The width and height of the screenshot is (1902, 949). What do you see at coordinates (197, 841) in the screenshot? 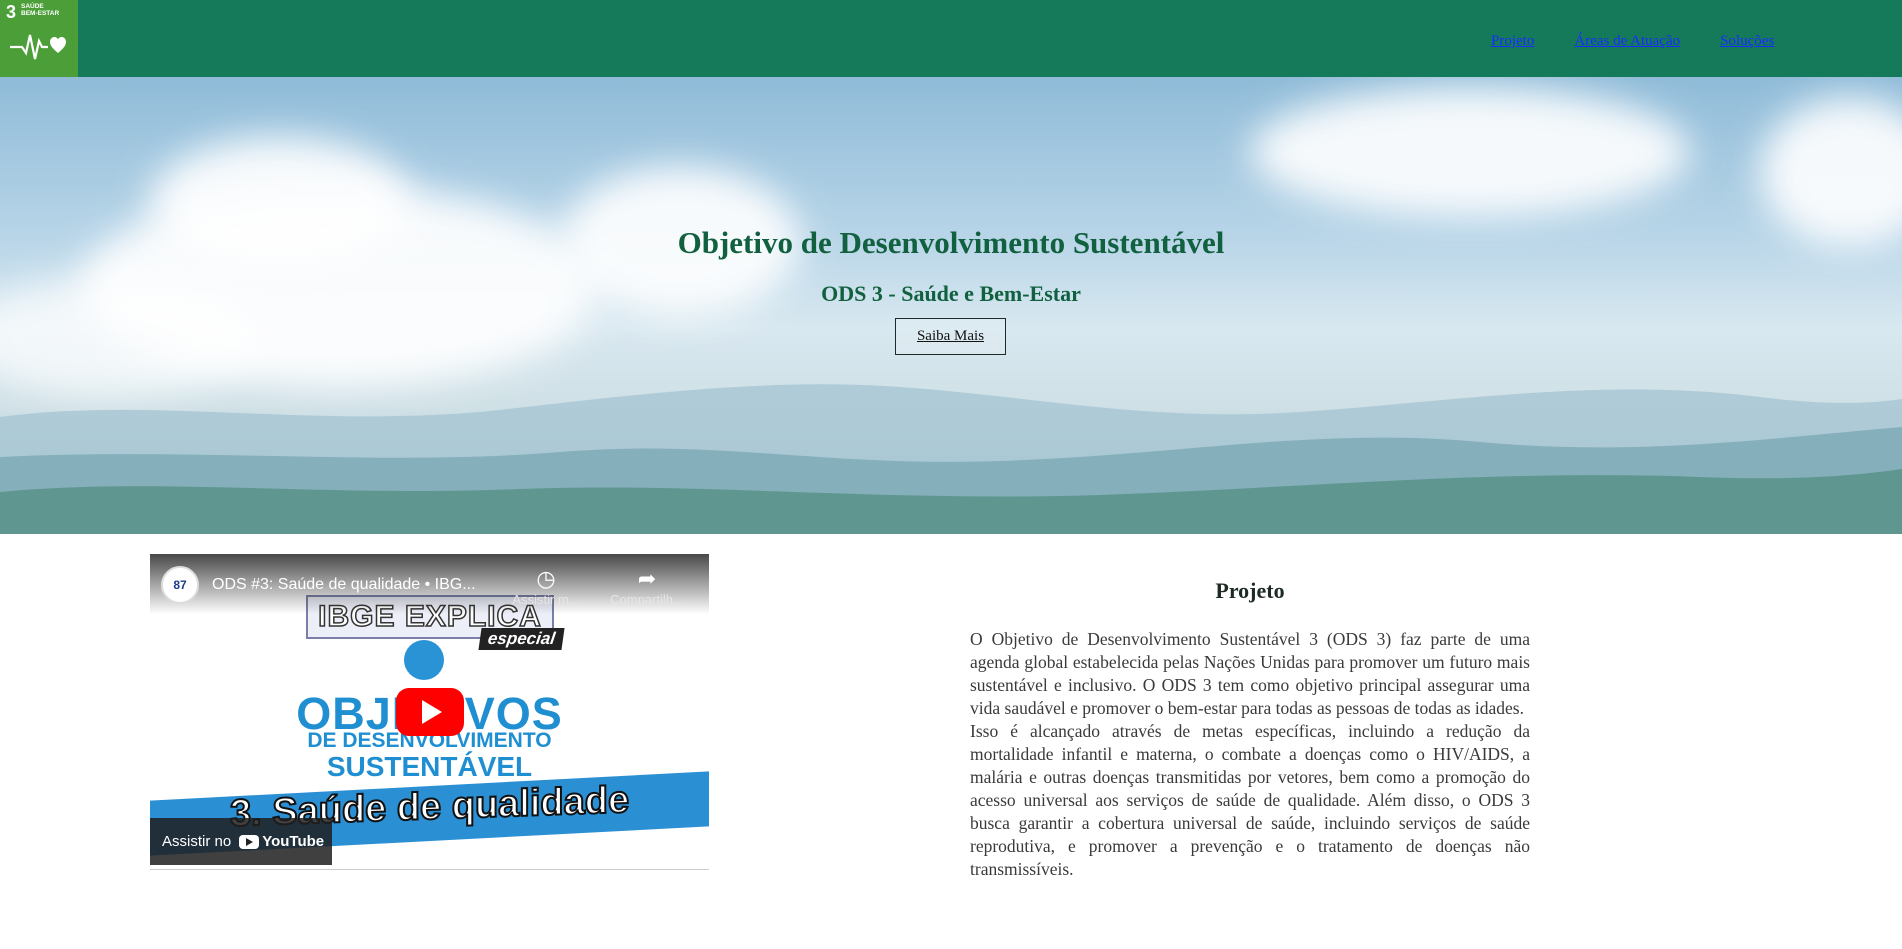
I see `watch-on-label: Assistir no` at bounding box center [197, 841].